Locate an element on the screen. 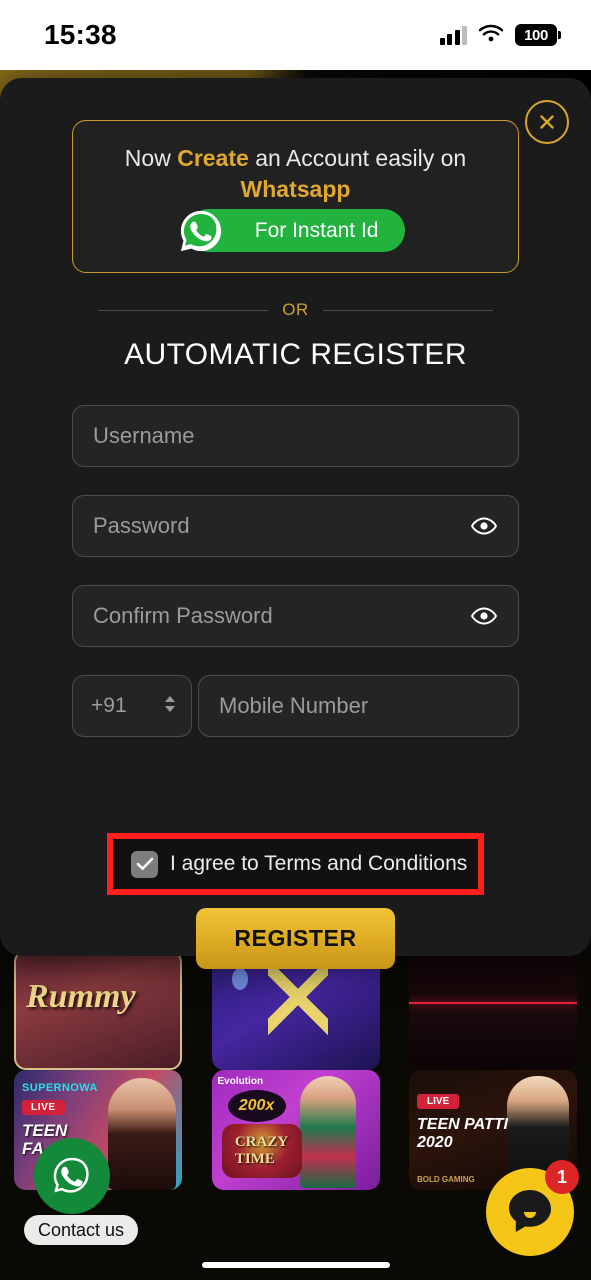 This screenshot has height=1280, width=591. mobile-number-placeholder: Mobile Number is located at coordinates (294, 705).